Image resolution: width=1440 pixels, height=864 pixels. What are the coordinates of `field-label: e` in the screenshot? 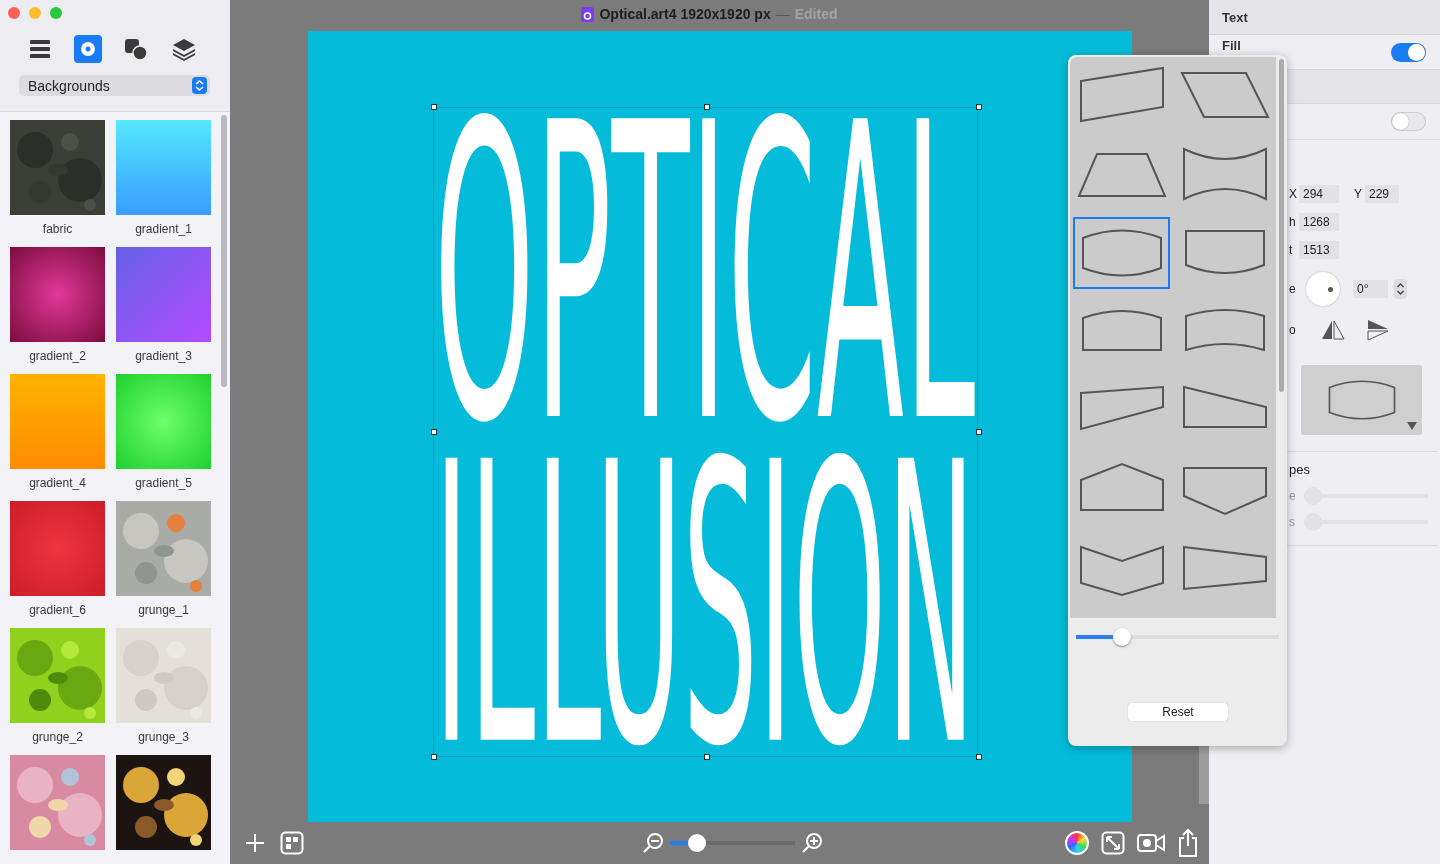 It's located at (1293, 289).